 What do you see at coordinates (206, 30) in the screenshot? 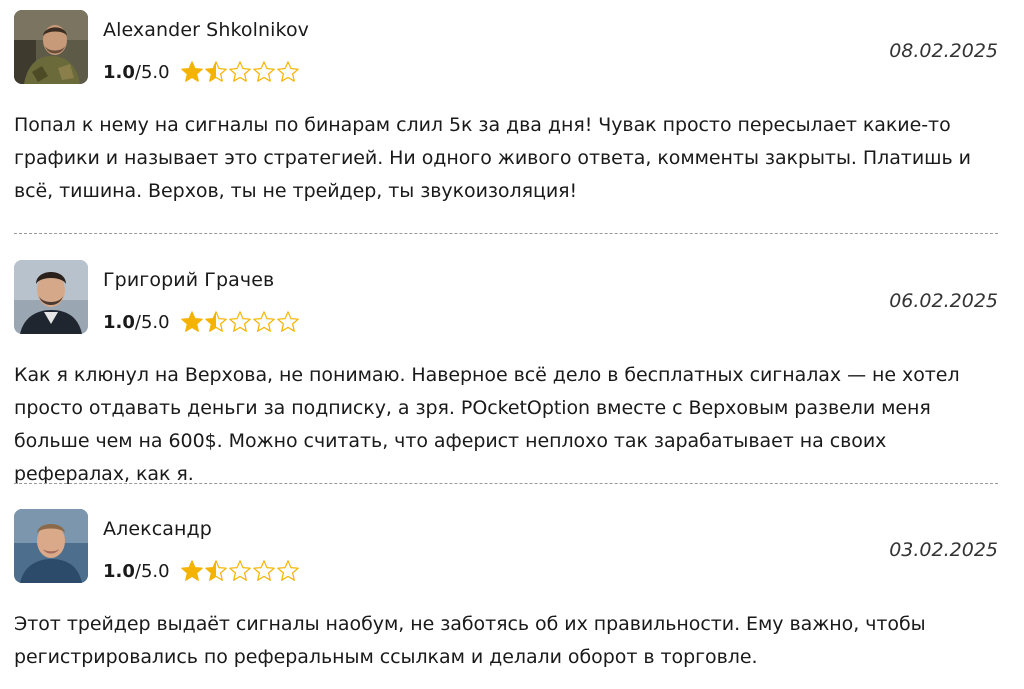
I see `author-name: Alexander Shkolnikov` at bounding box center [206, 30].